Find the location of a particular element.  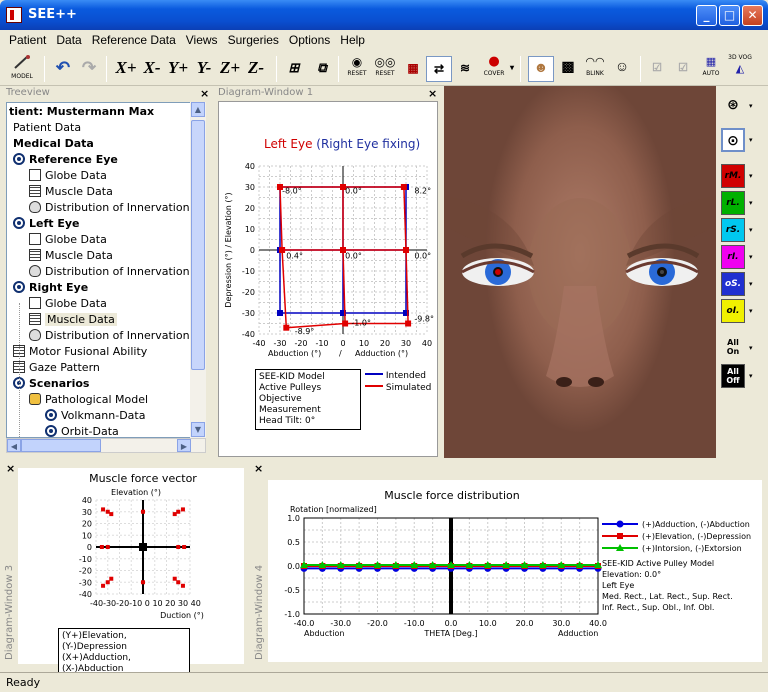

y-tick-label: 0.0 is located at coordinates (293, 566).